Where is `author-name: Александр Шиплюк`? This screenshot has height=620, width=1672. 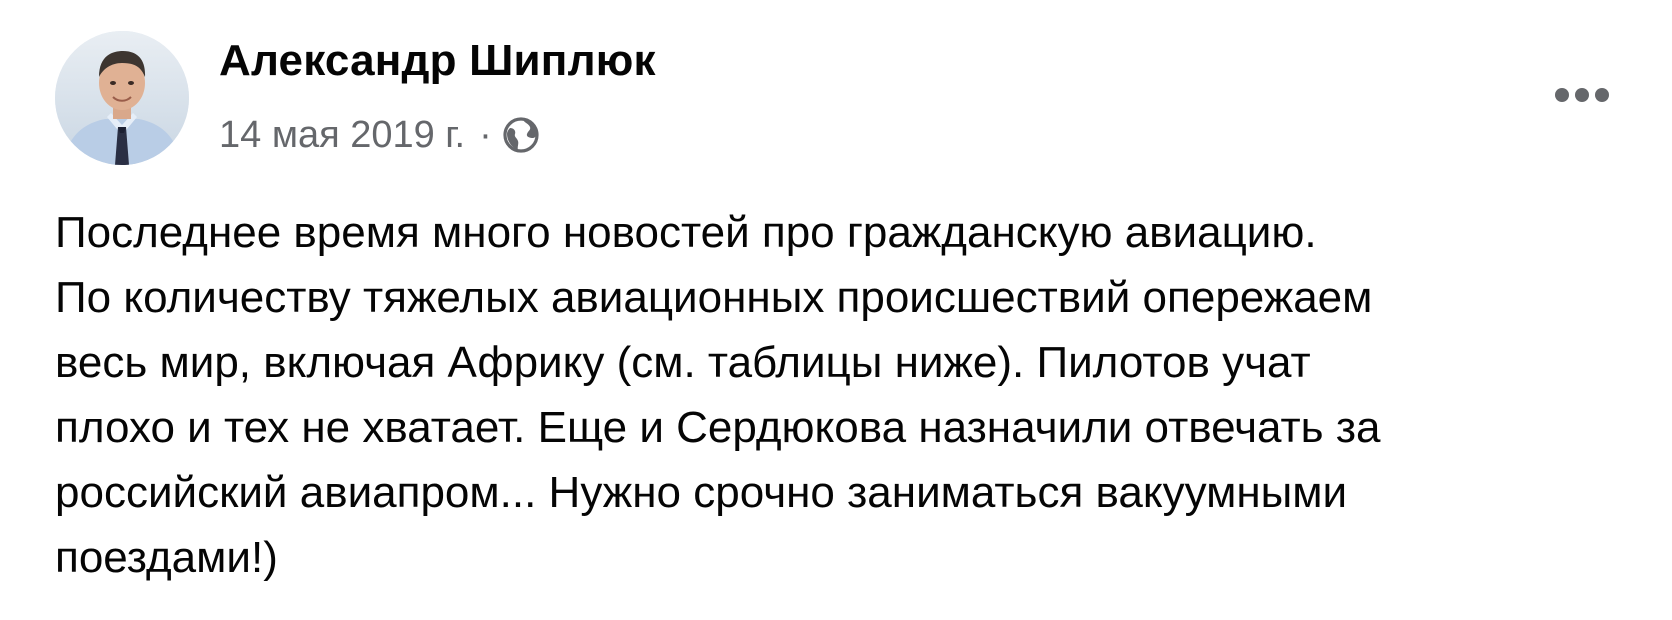 author-name: Александр Шиплюк is located at coordinates (437, 61).